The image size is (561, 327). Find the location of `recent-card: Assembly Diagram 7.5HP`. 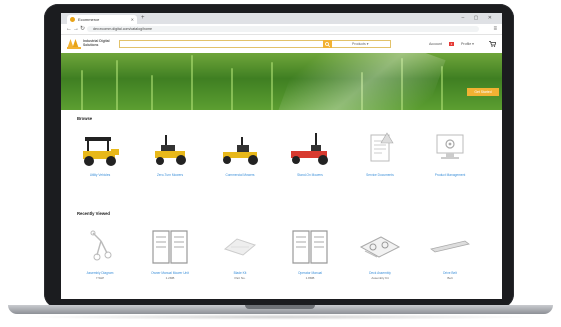

recent-card: Assembly Diagram 7.5HP is located at coordinates (100, 254).